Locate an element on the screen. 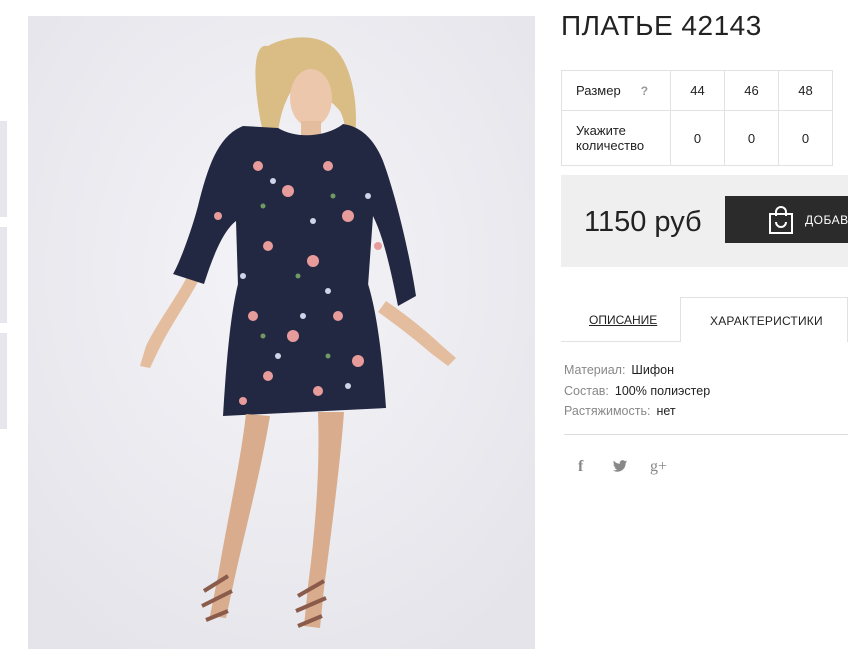 Image resolution: width=848 pixels, height=649 pixels. tab-characteristics-label: ХАРАКТЕРИСТИКИ is located at coordinates (766, 321).